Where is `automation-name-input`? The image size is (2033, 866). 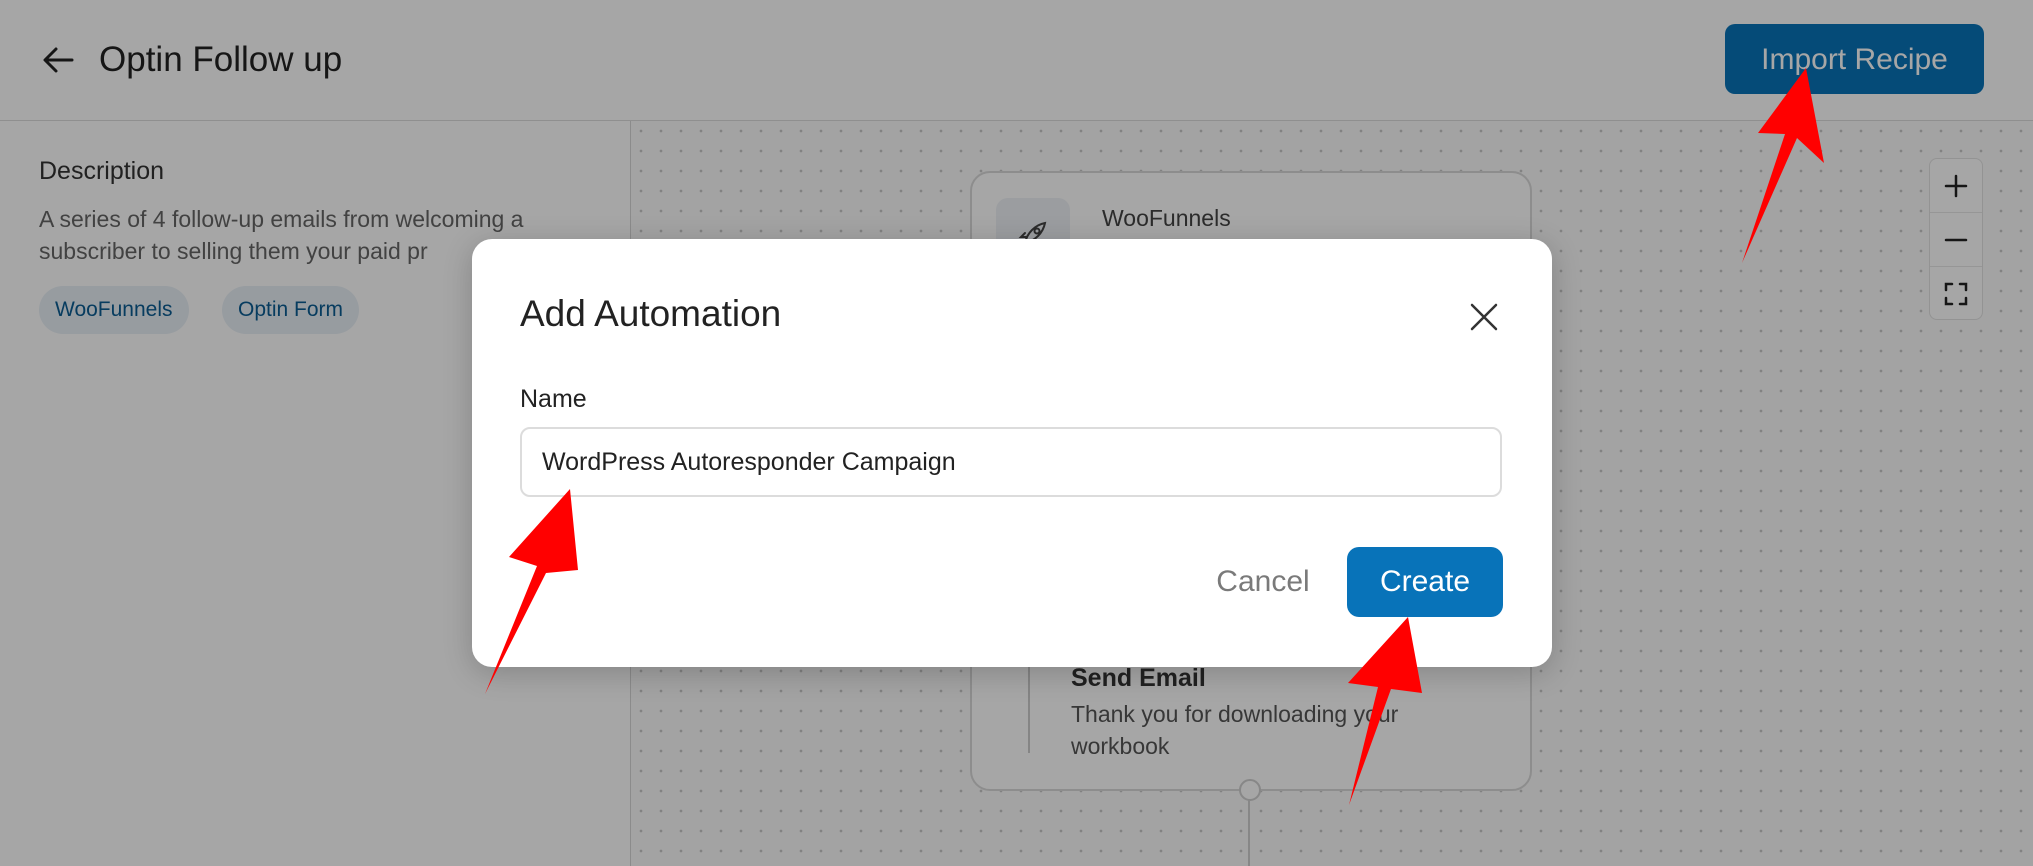 automation-name-input is located at coordinates (1011, 462).